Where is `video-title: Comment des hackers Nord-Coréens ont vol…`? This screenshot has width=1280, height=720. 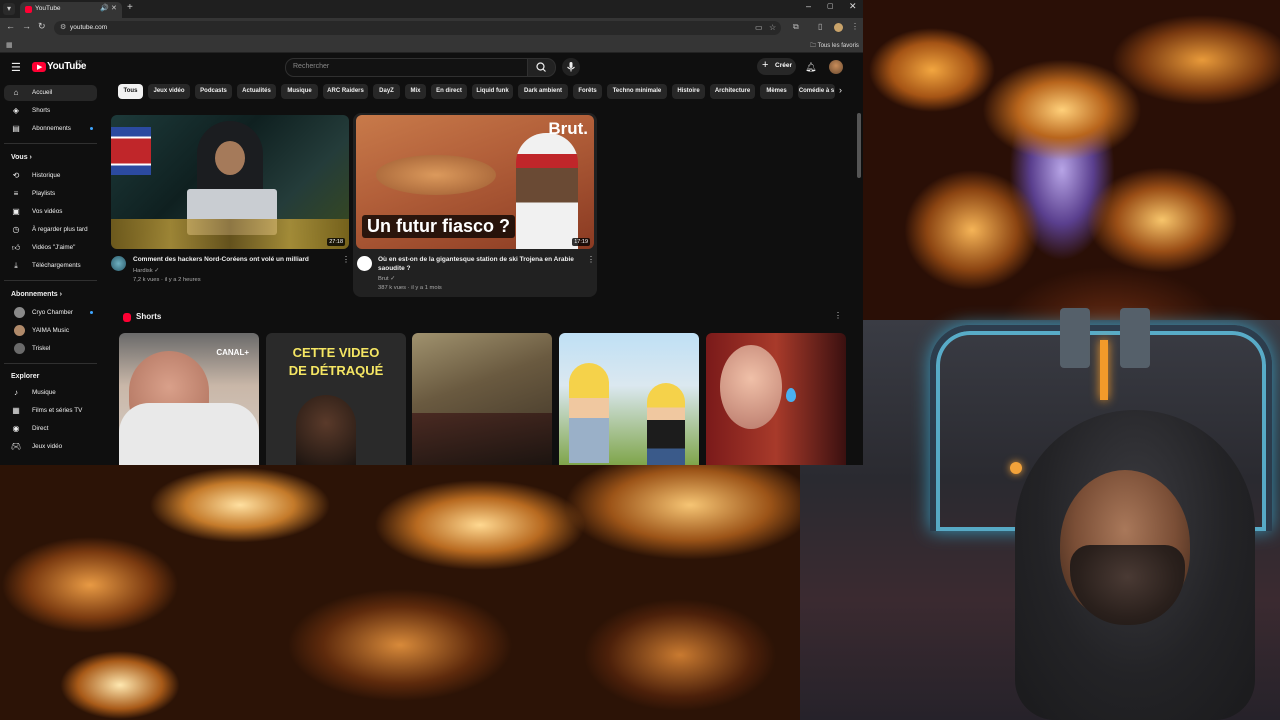
video-title: Comment des hackers Nord-Coréens ont vol… is located at coordinates (235, 259).